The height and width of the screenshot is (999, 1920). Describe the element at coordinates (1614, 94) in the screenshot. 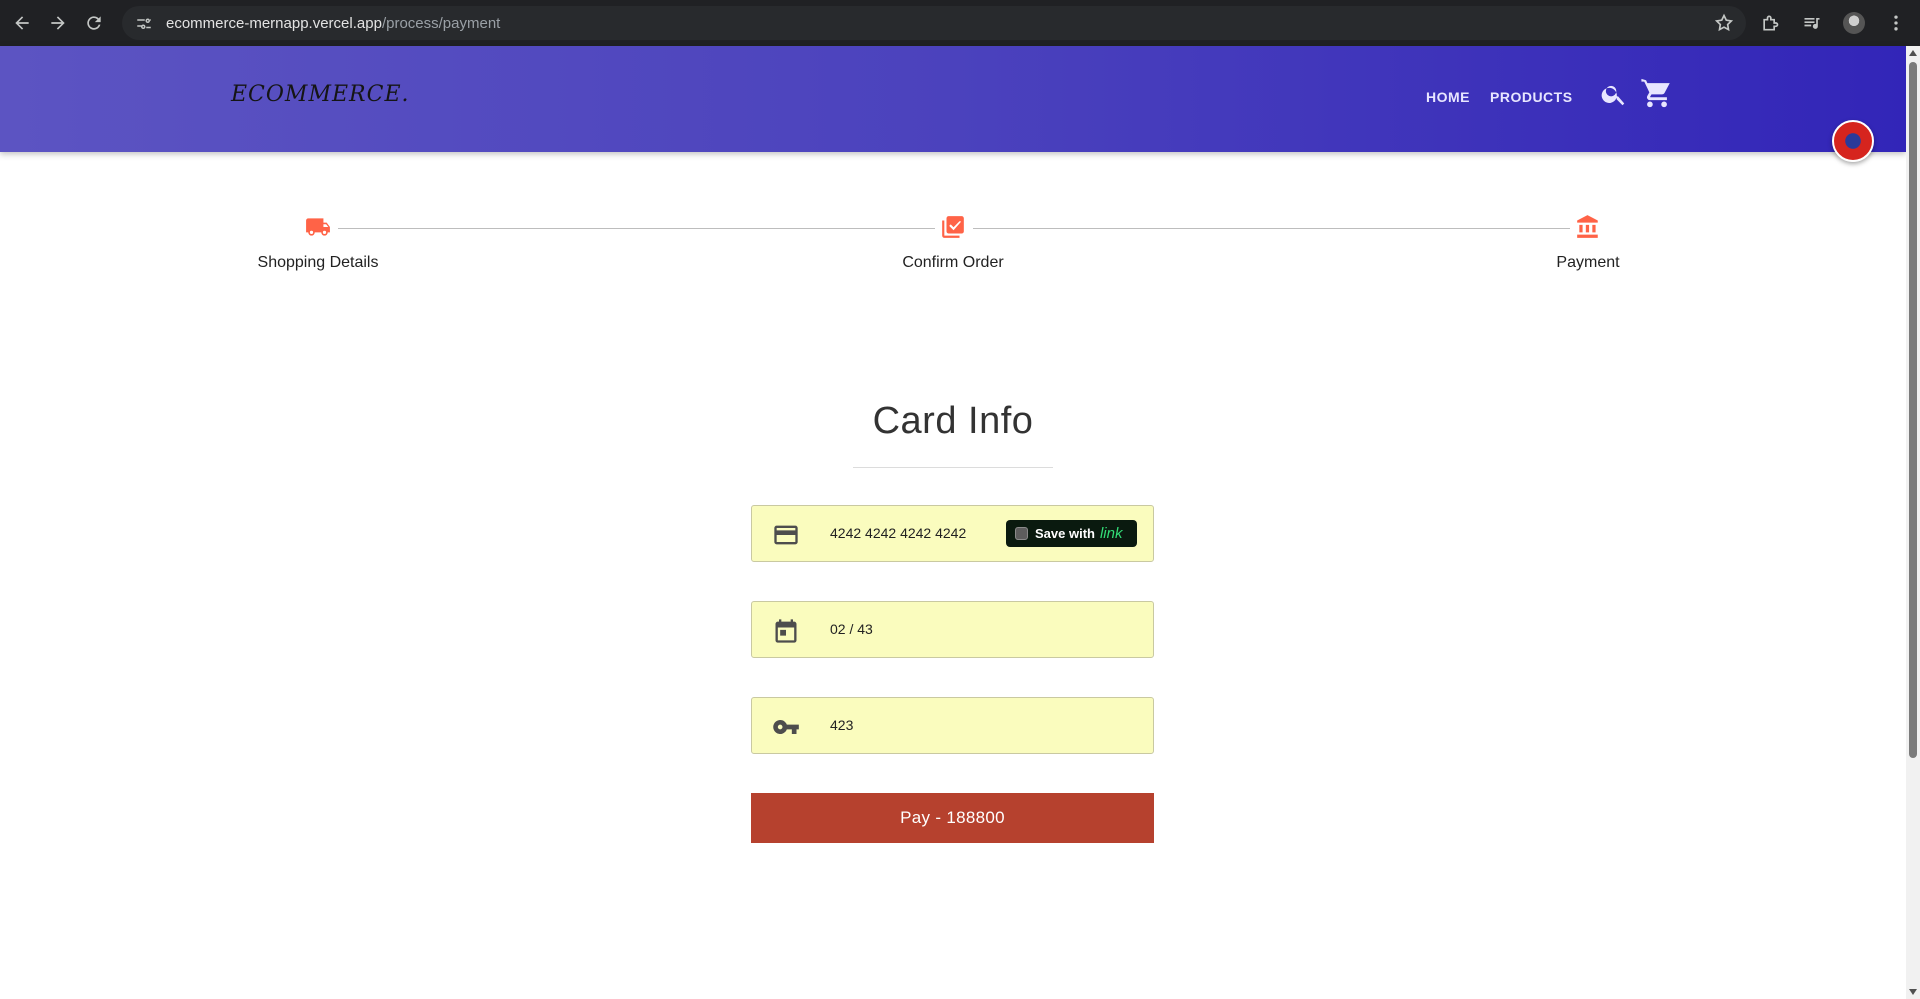

I see `search-icon` at that location.